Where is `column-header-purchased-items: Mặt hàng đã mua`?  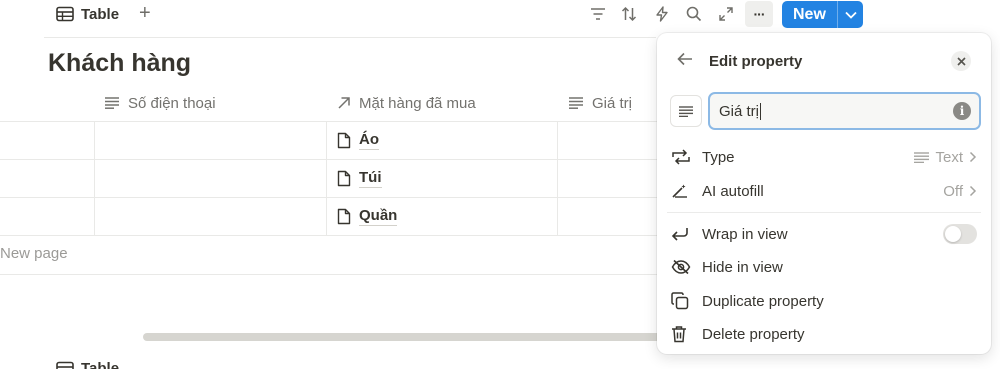
column-header-purchased-items: Mặt hàng đã mua is located at coordinates (406, 103).